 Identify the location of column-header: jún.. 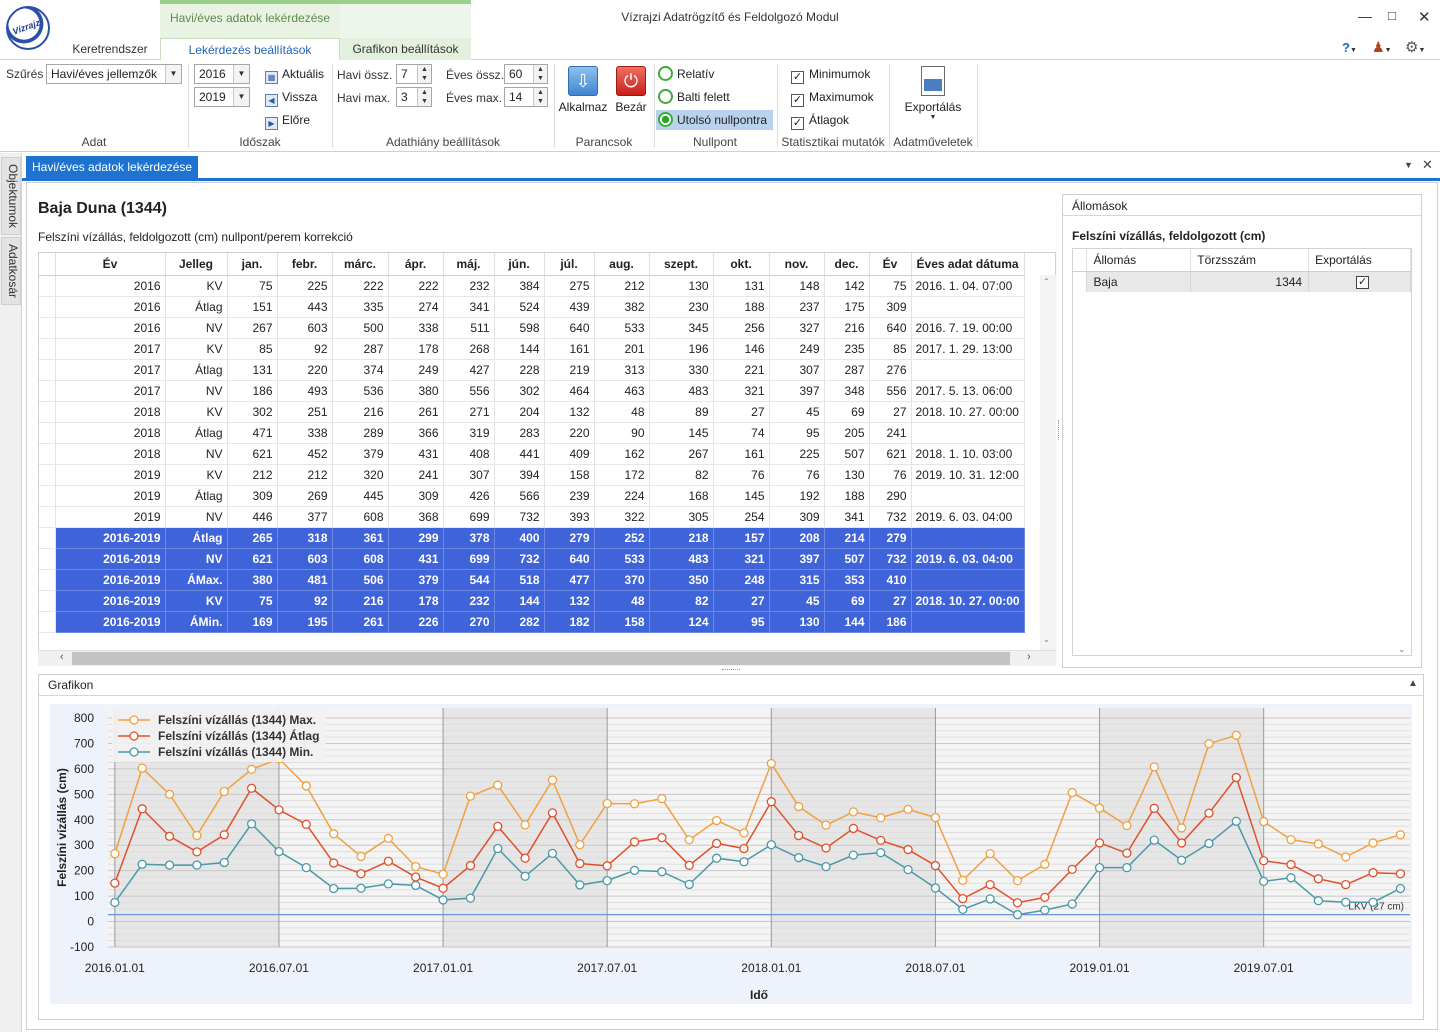
(519, 264).